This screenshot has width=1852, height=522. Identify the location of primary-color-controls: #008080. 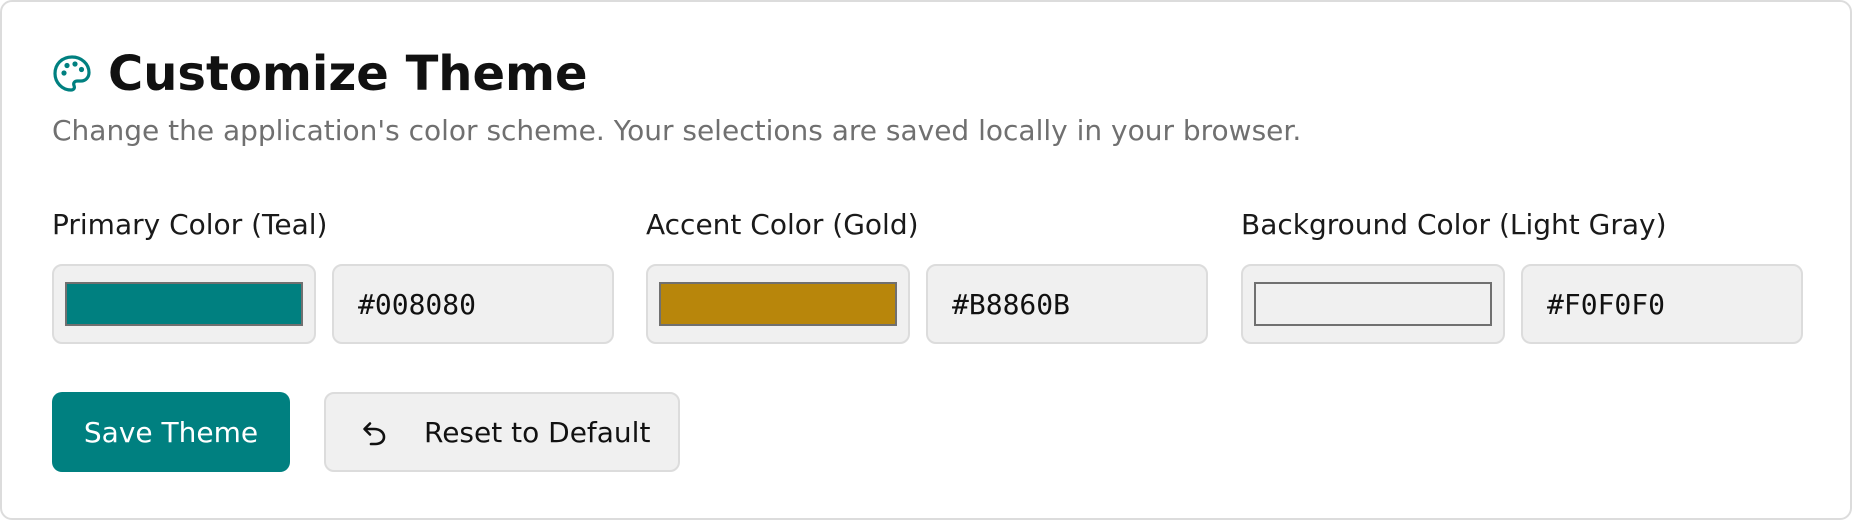
(333, 304).